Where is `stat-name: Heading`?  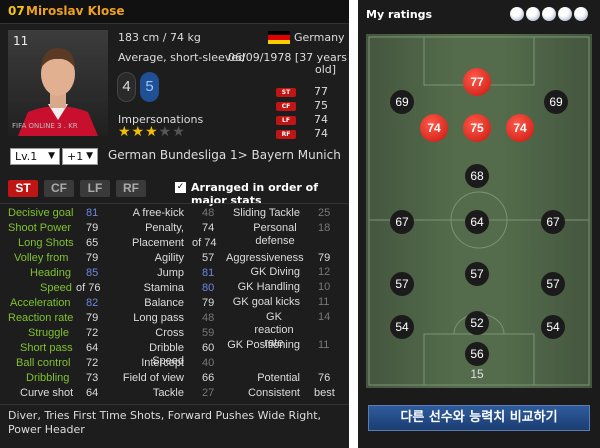
stat-name: Heading is located at coordinates (50, 273).